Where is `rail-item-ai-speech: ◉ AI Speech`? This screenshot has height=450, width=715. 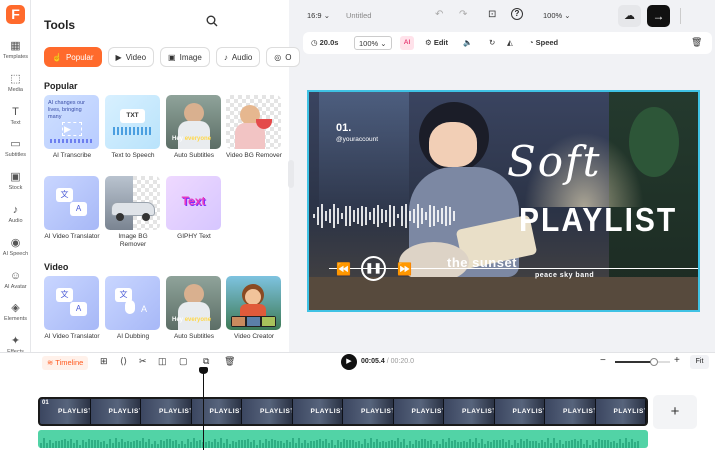 rail-item-ai-speech: ◉ AI Speech is located at coordinates (15, 247).